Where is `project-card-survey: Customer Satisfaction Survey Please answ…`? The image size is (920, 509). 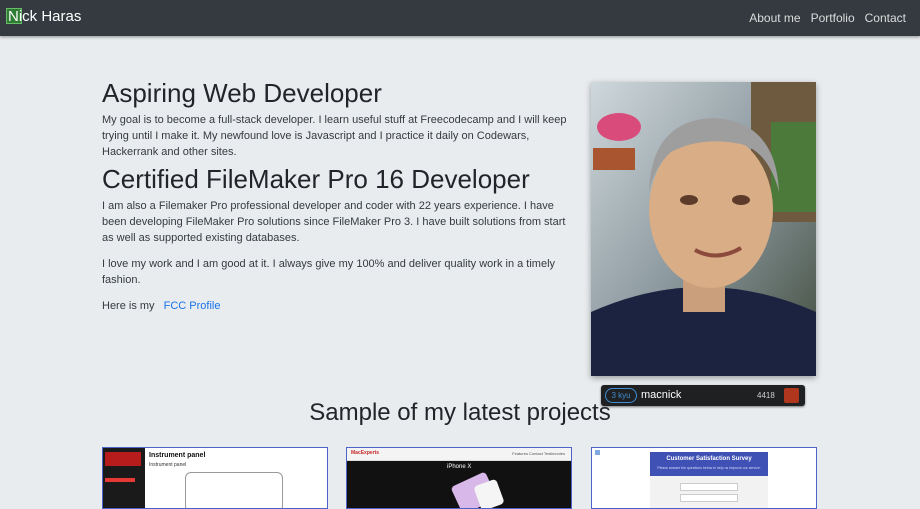
project-card-survey: Customer Satisfaction Survey Please answ… is located at coordinates (704, 478).